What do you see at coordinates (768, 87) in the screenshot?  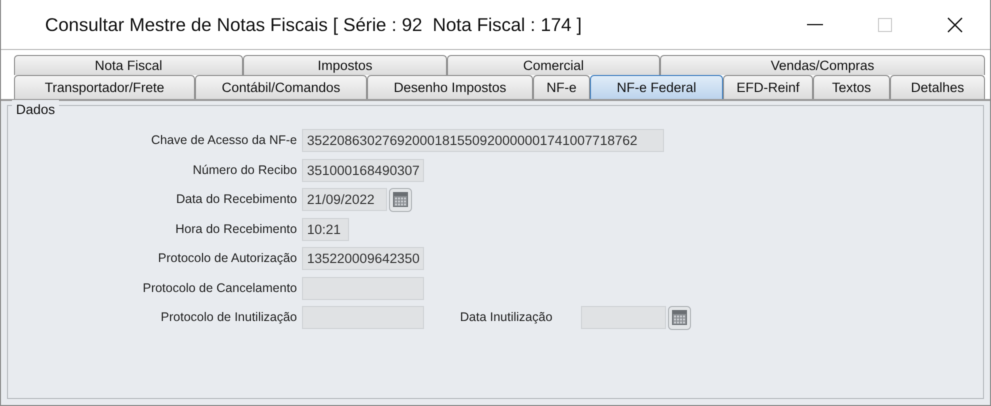 I see `tab: EFD-Reinf` at bounding box center [768, 87].